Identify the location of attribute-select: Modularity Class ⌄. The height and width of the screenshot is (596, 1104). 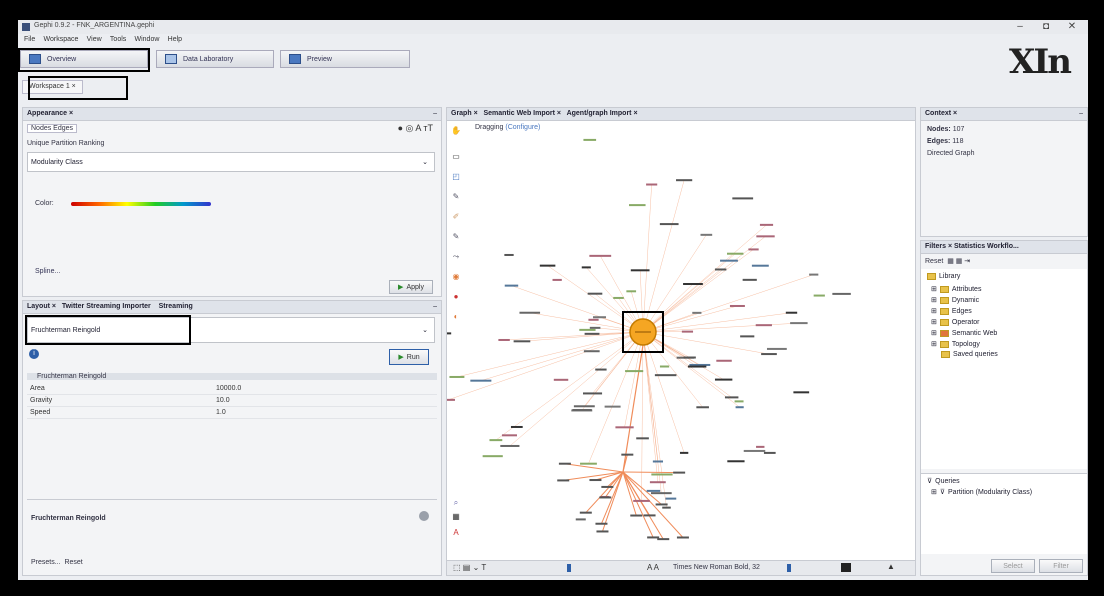
(231, 162).